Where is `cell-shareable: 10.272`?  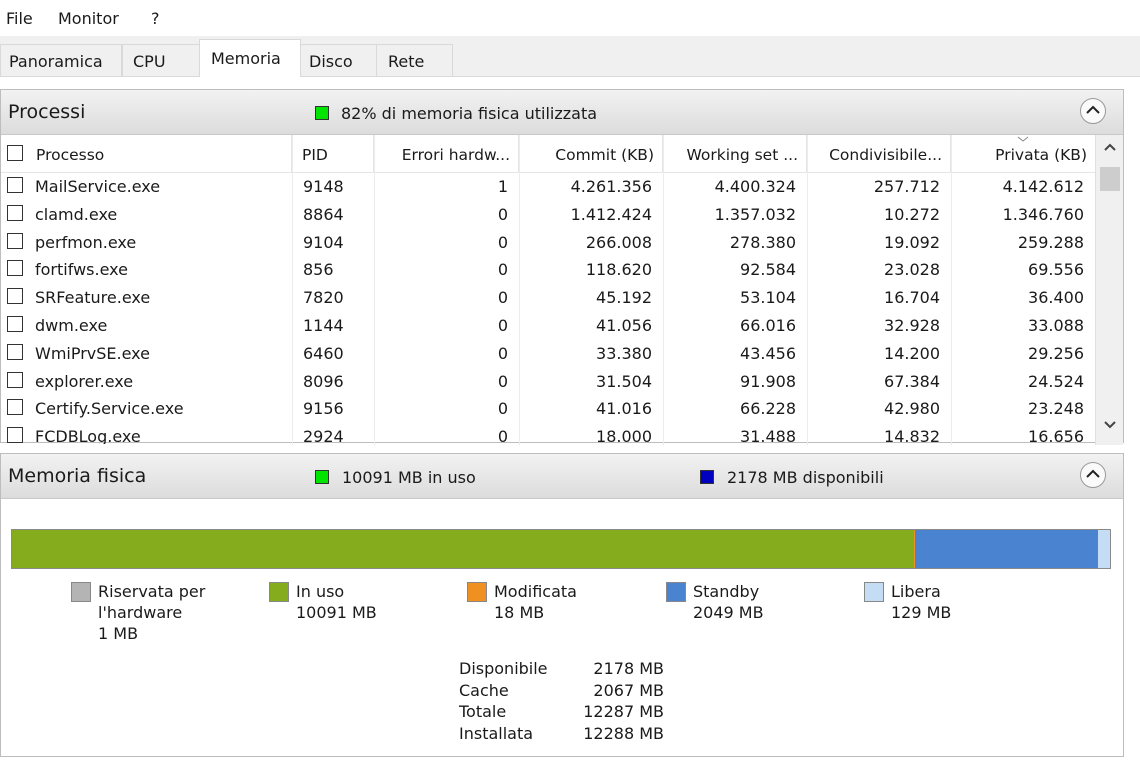 cell-shareable: 10.272 is located at coordinates (912, 214).